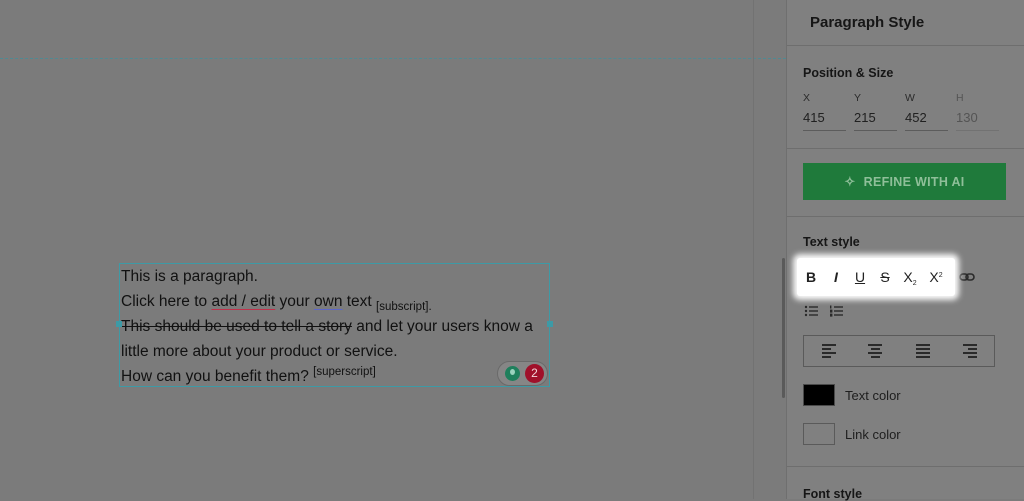 This screenshot has height=501, width=1024. I want to click on subscript-text: [subscript], so click(402, 307).